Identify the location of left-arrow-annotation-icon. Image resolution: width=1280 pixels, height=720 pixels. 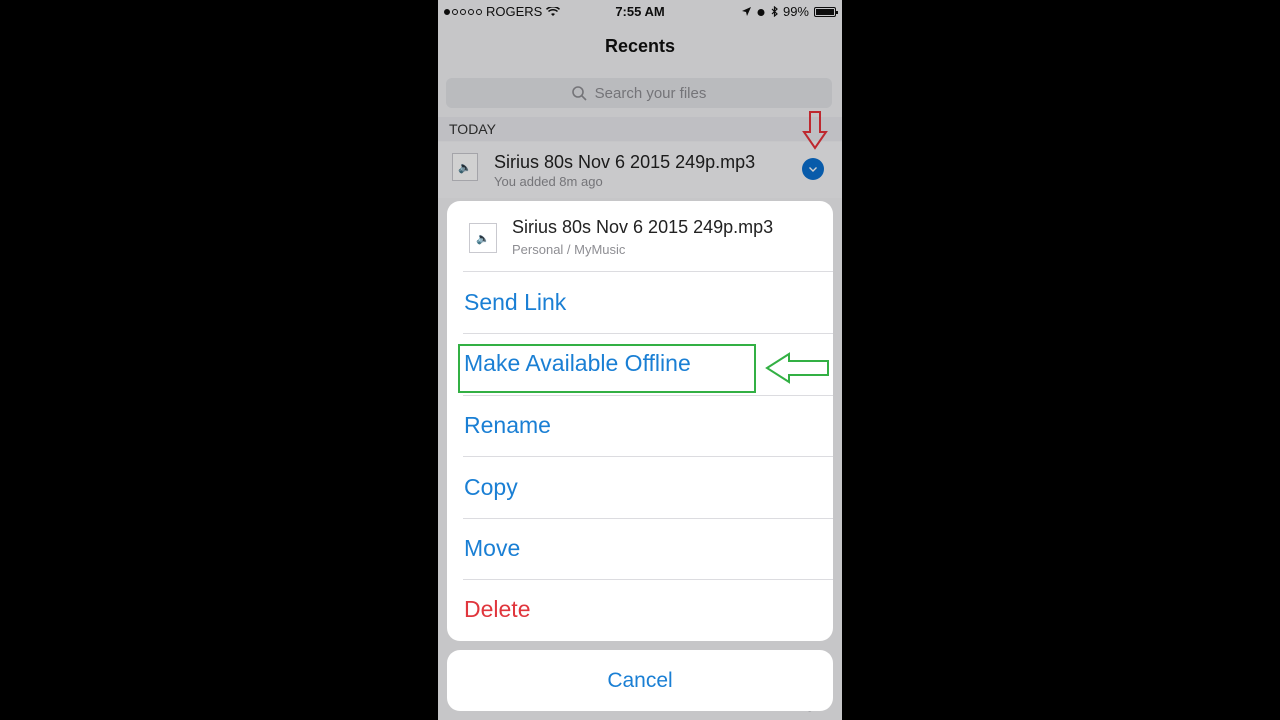
(797, 368).